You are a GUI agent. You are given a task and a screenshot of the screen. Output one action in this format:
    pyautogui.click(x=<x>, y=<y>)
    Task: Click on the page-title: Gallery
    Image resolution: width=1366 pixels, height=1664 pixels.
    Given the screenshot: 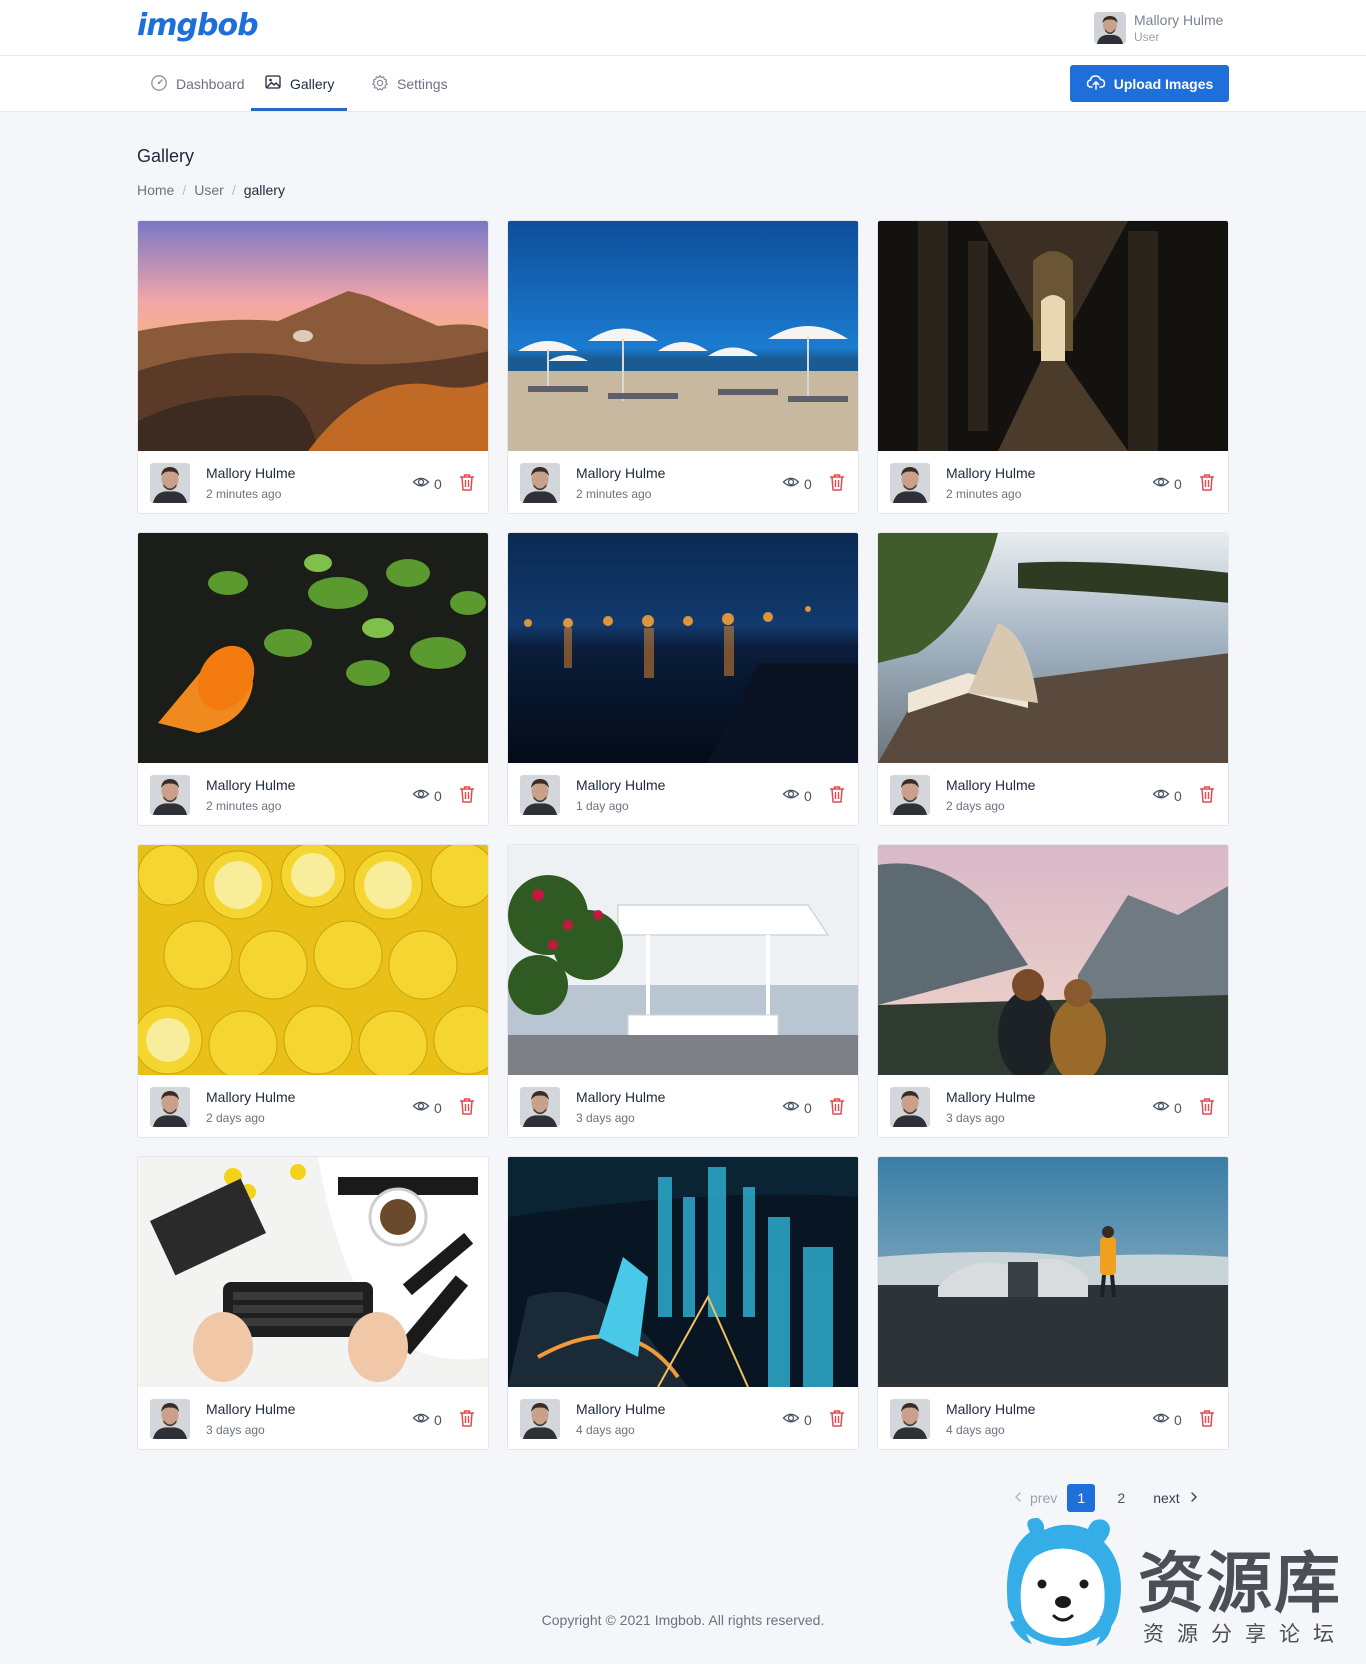 What is the action you would take?
    pyautogui.click(x=166, y=156)
    